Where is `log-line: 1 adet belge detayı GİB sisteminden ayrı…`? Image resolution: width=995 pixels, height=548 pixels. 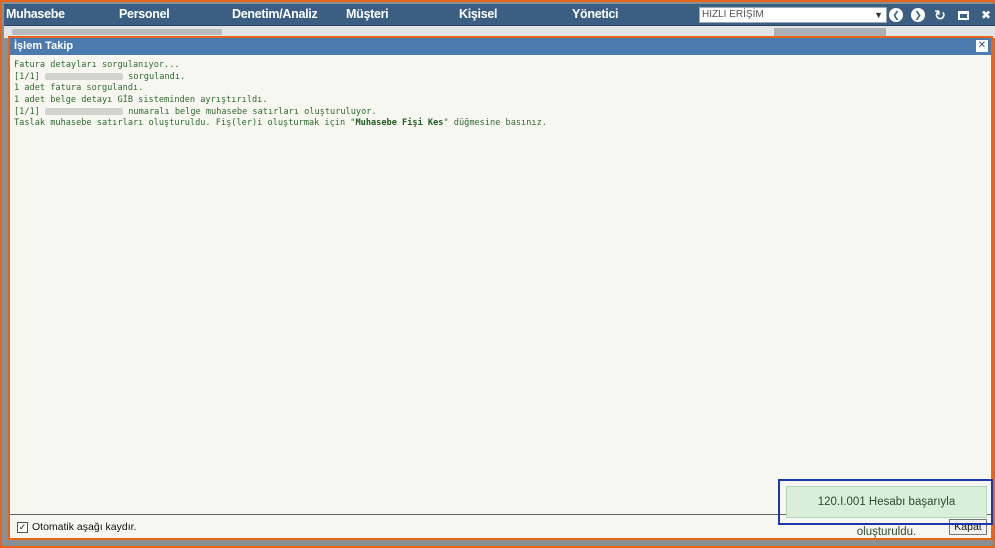 log-line: 1 adet belge detayı GİB sisteminden ayrı… is located at coordinates (141, 100).